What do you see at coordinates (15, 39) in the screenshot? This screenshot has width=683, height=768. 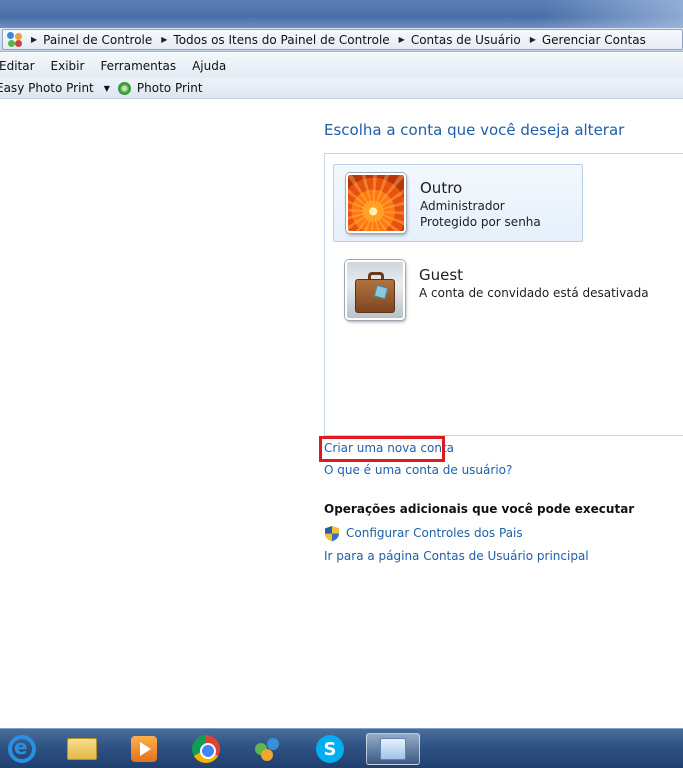 I see `control-panel-icon` at bounding box center [15, 39].